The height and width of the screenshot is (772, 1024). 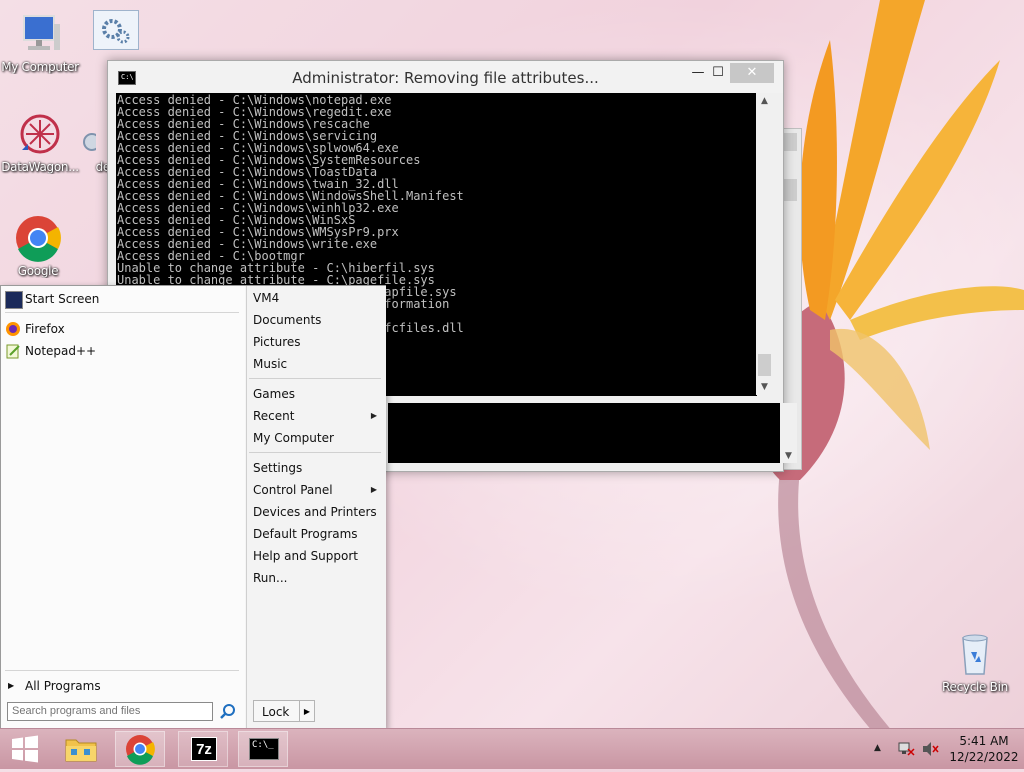 I want to click on taskbar-chrome, so click(x=140, y=749).